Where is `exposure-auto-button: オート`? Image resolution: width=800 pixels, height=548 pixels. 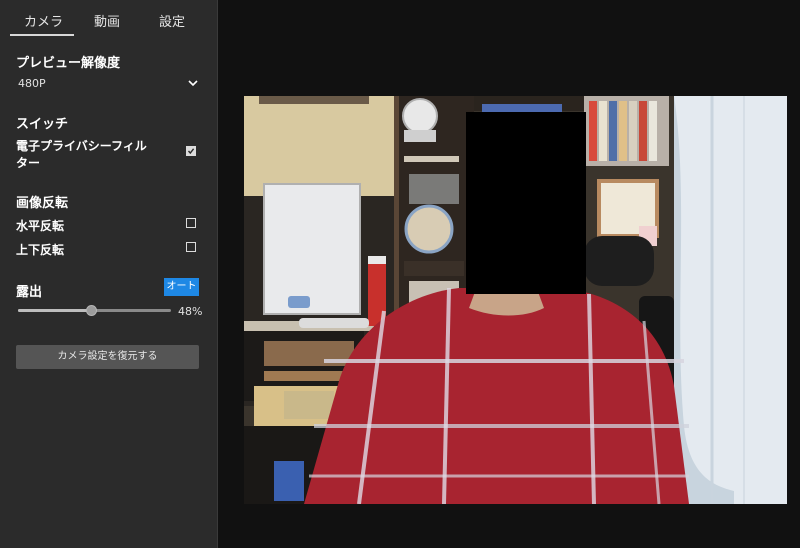
exposure-auto-button: オート is located at coordinates (181, 287).